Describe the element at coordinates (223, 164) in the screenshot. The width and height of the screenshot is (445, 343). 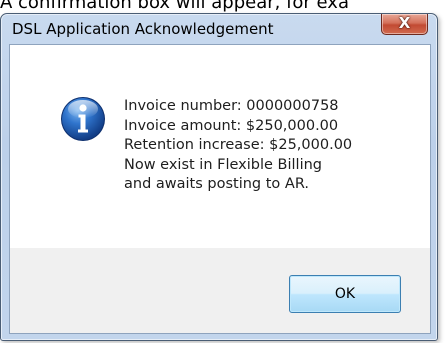
I see `message-line-flexible-billing: Now exist in Flexible Billing` at that location.